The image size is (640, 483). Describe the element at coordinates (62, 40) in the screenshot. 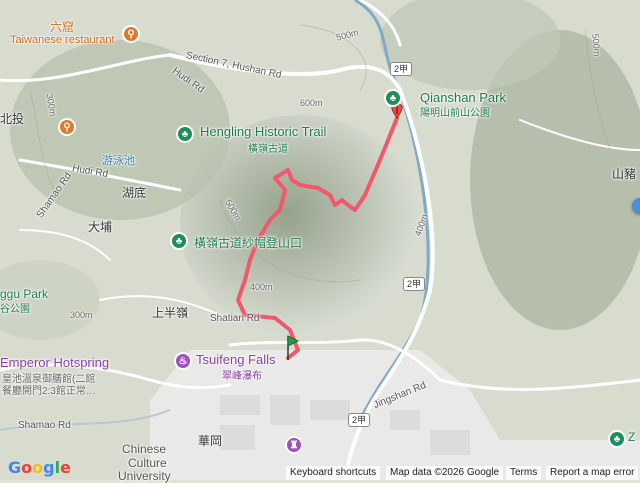

I see `restaurant-name: Taiwanese restaurant` at that location.